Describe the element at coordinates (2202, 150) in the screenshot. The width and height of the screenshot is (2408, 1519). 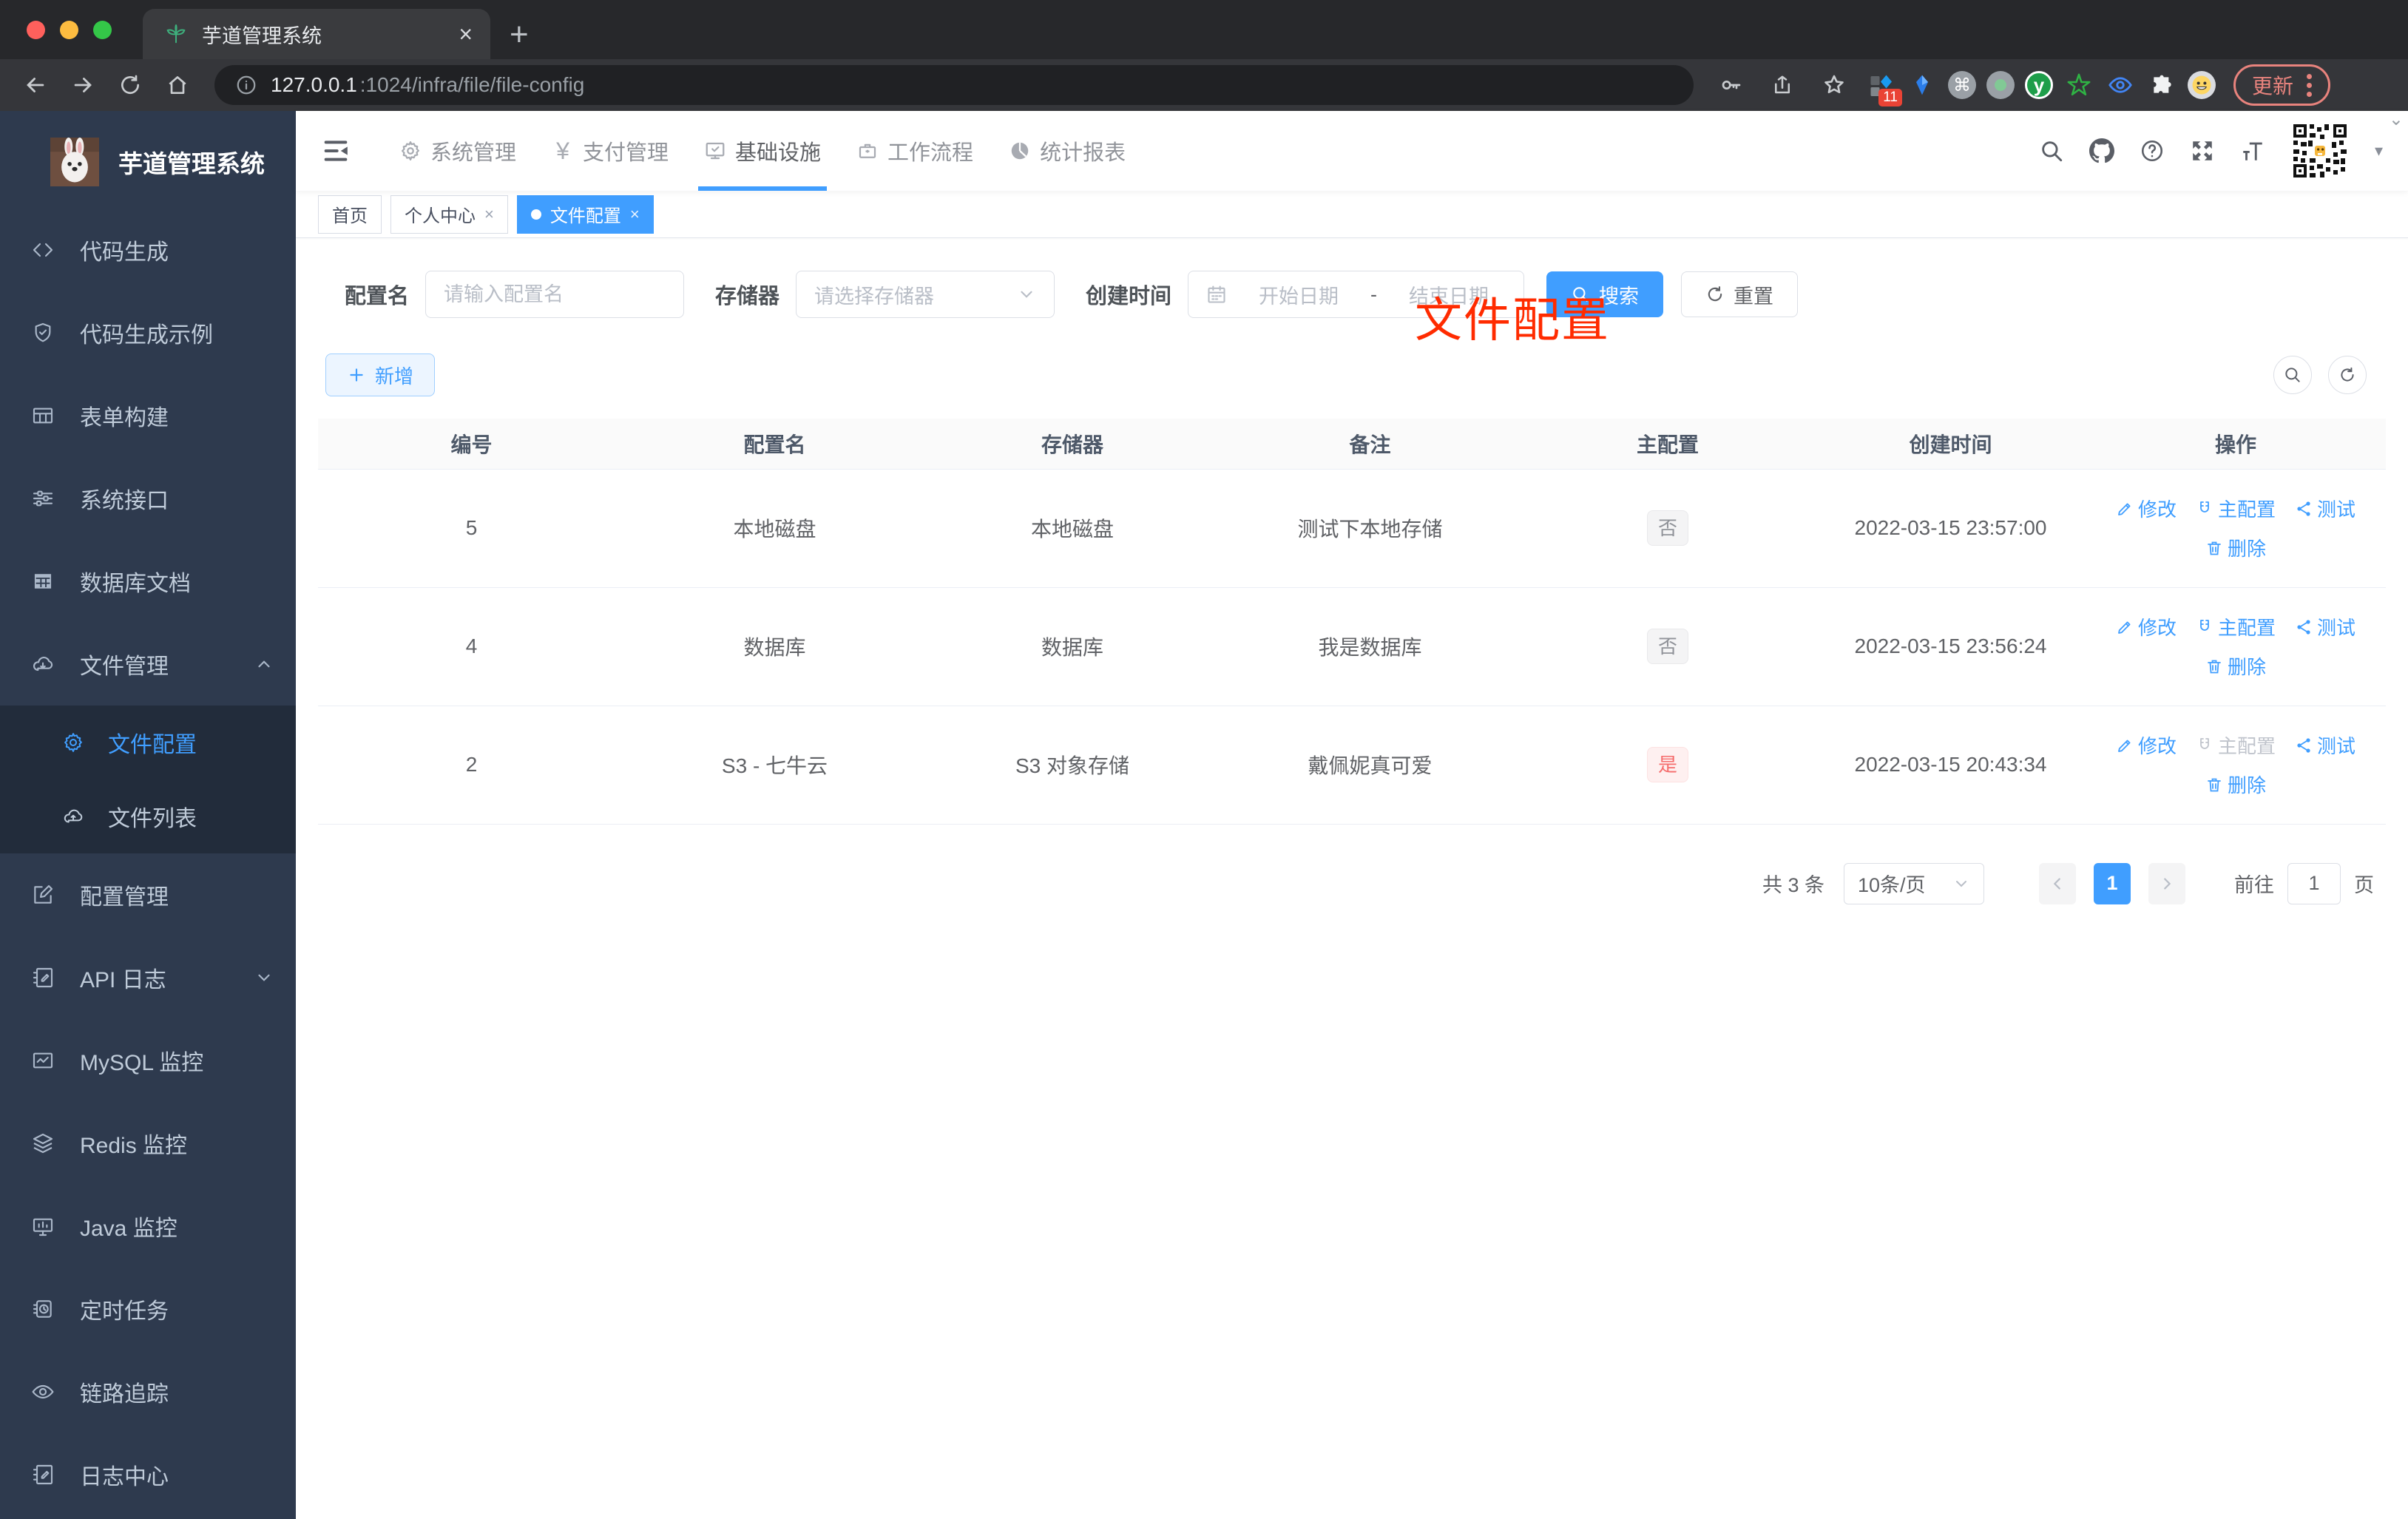
I see `fullscreen-icon` at that location.